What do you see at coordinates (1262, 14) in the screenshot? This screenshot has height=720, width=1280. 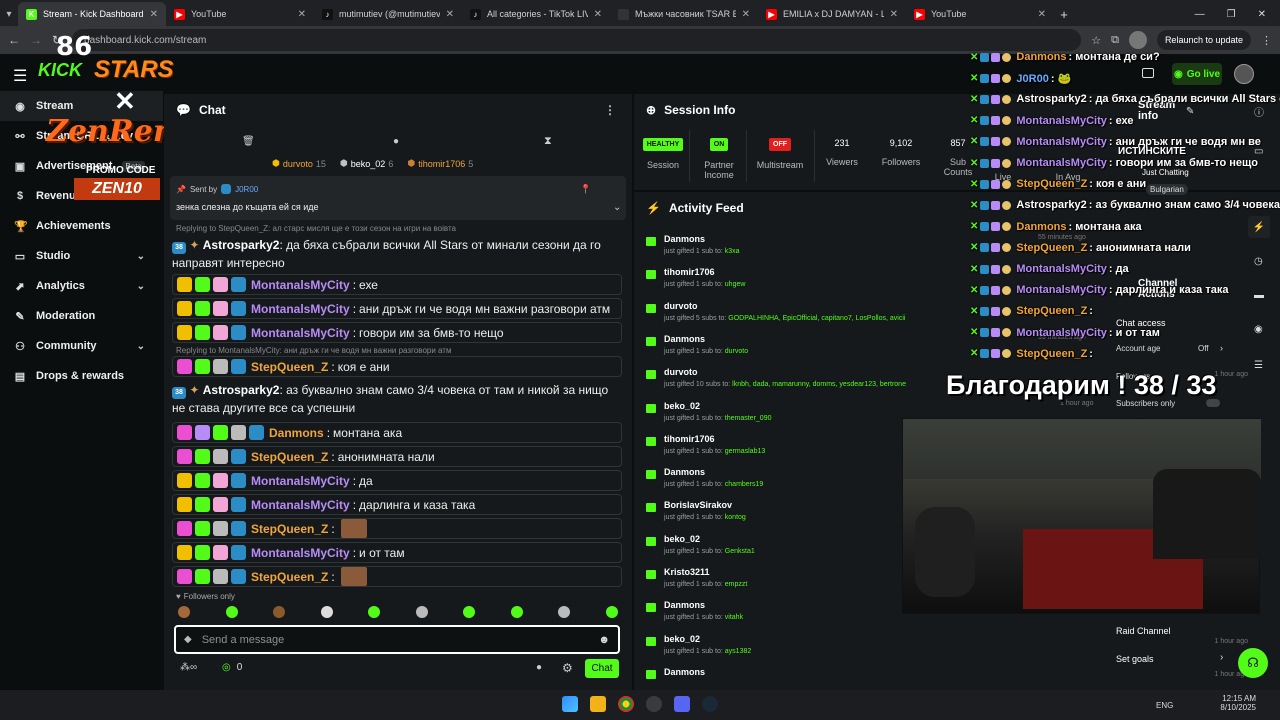 I see `close-window-icon: ✕` at bounding box center [1262, 14].